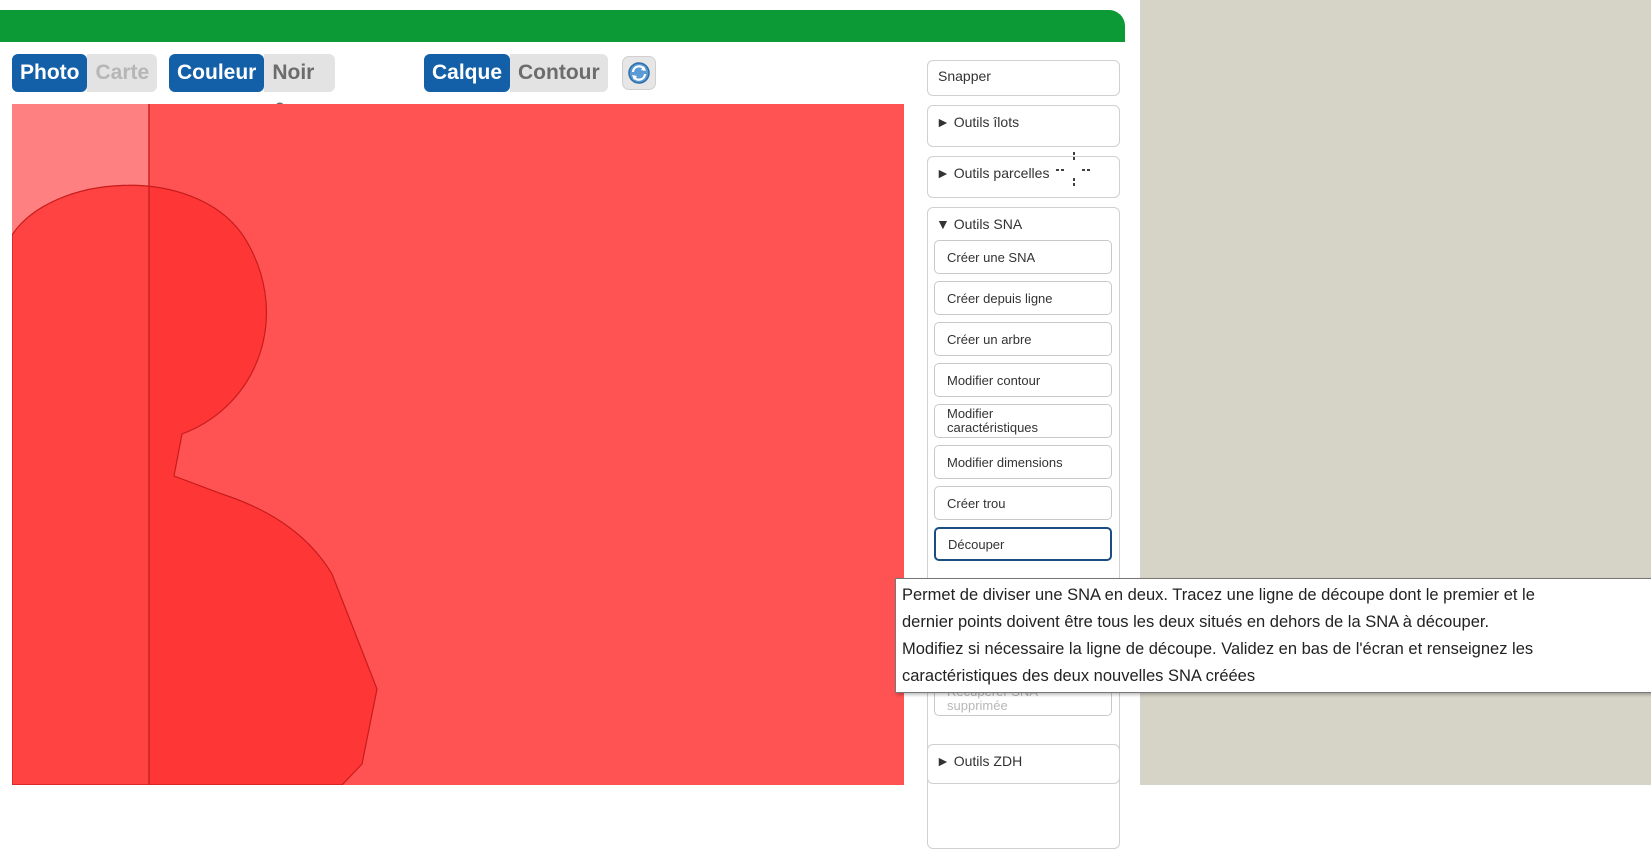  What do you see at coordinates (1023, 761) in the screenshot?
I see `outils-zdh-header: ► Outils ZDH` at bounding box center [1023, 761].